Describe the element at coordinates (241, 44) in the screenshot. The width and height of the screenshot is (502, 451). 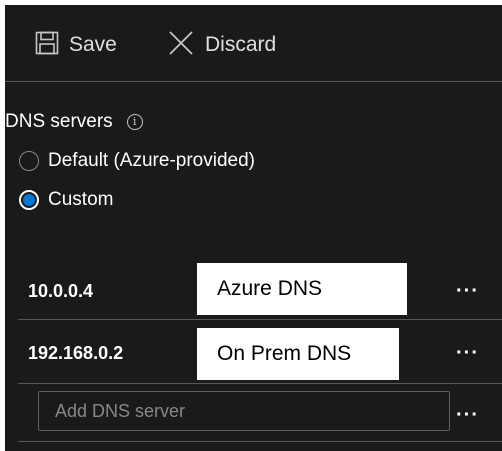
I see `discard-label: Discard` at that location.